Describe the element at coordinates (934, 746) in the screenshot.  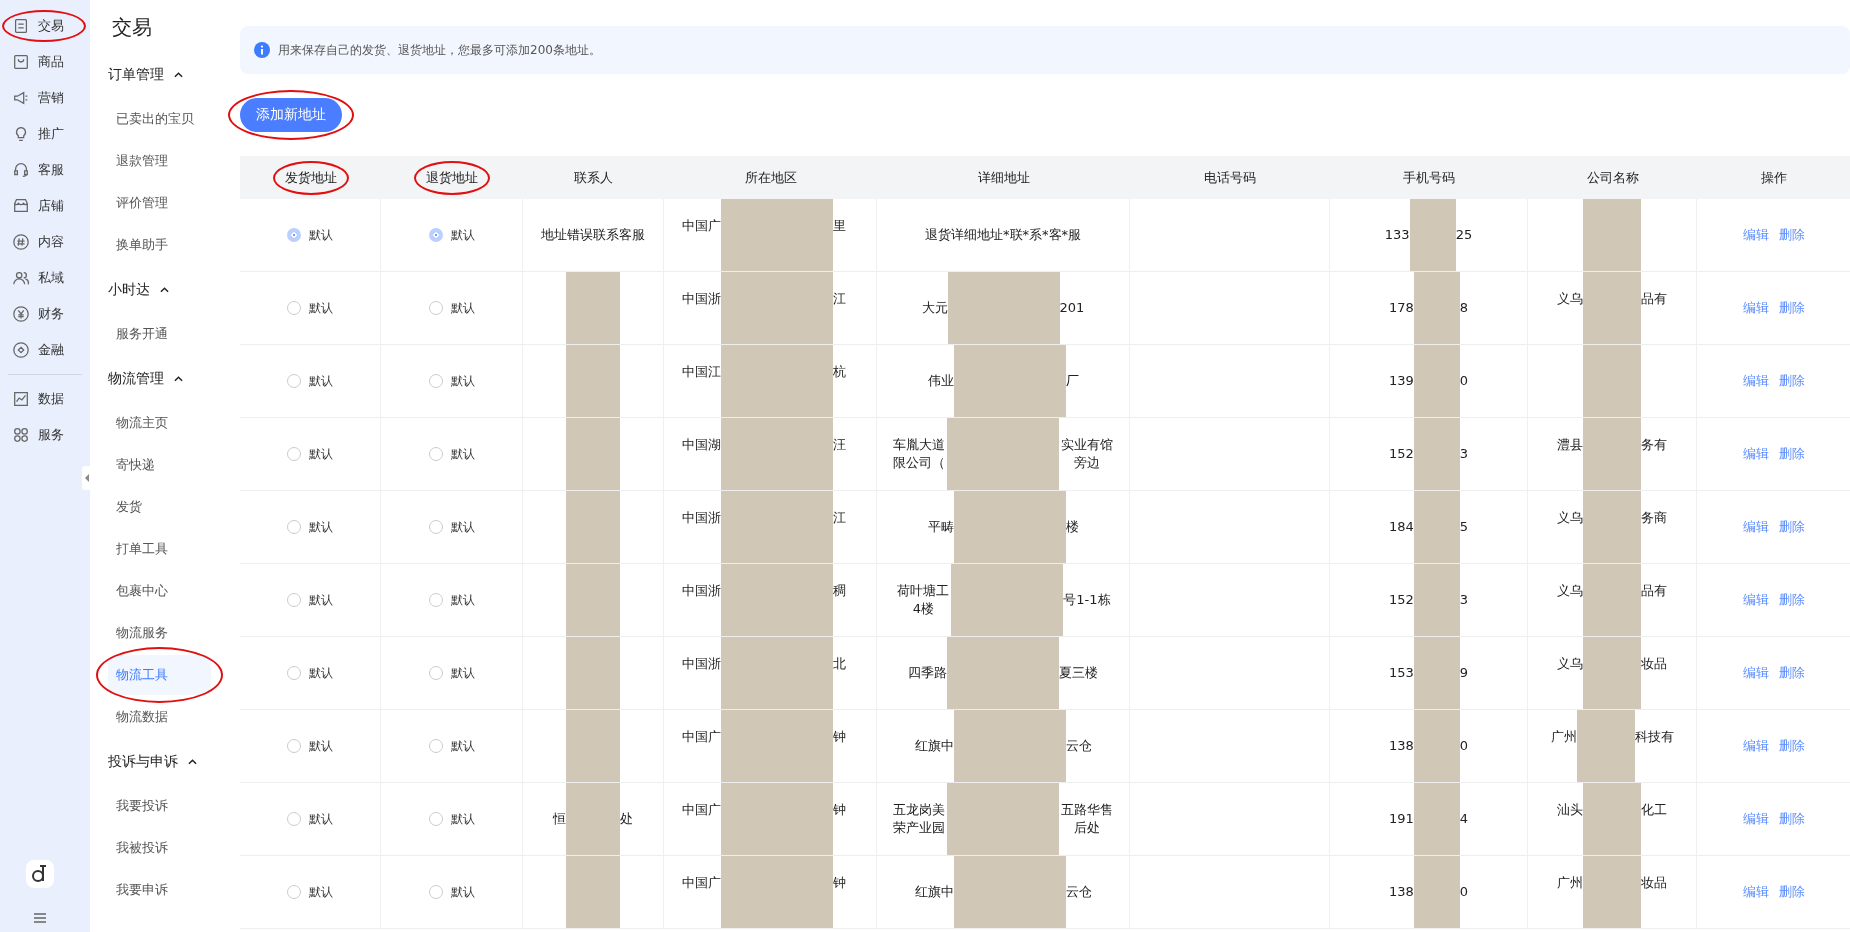
I see `address-cell: 红旗中` at that location.